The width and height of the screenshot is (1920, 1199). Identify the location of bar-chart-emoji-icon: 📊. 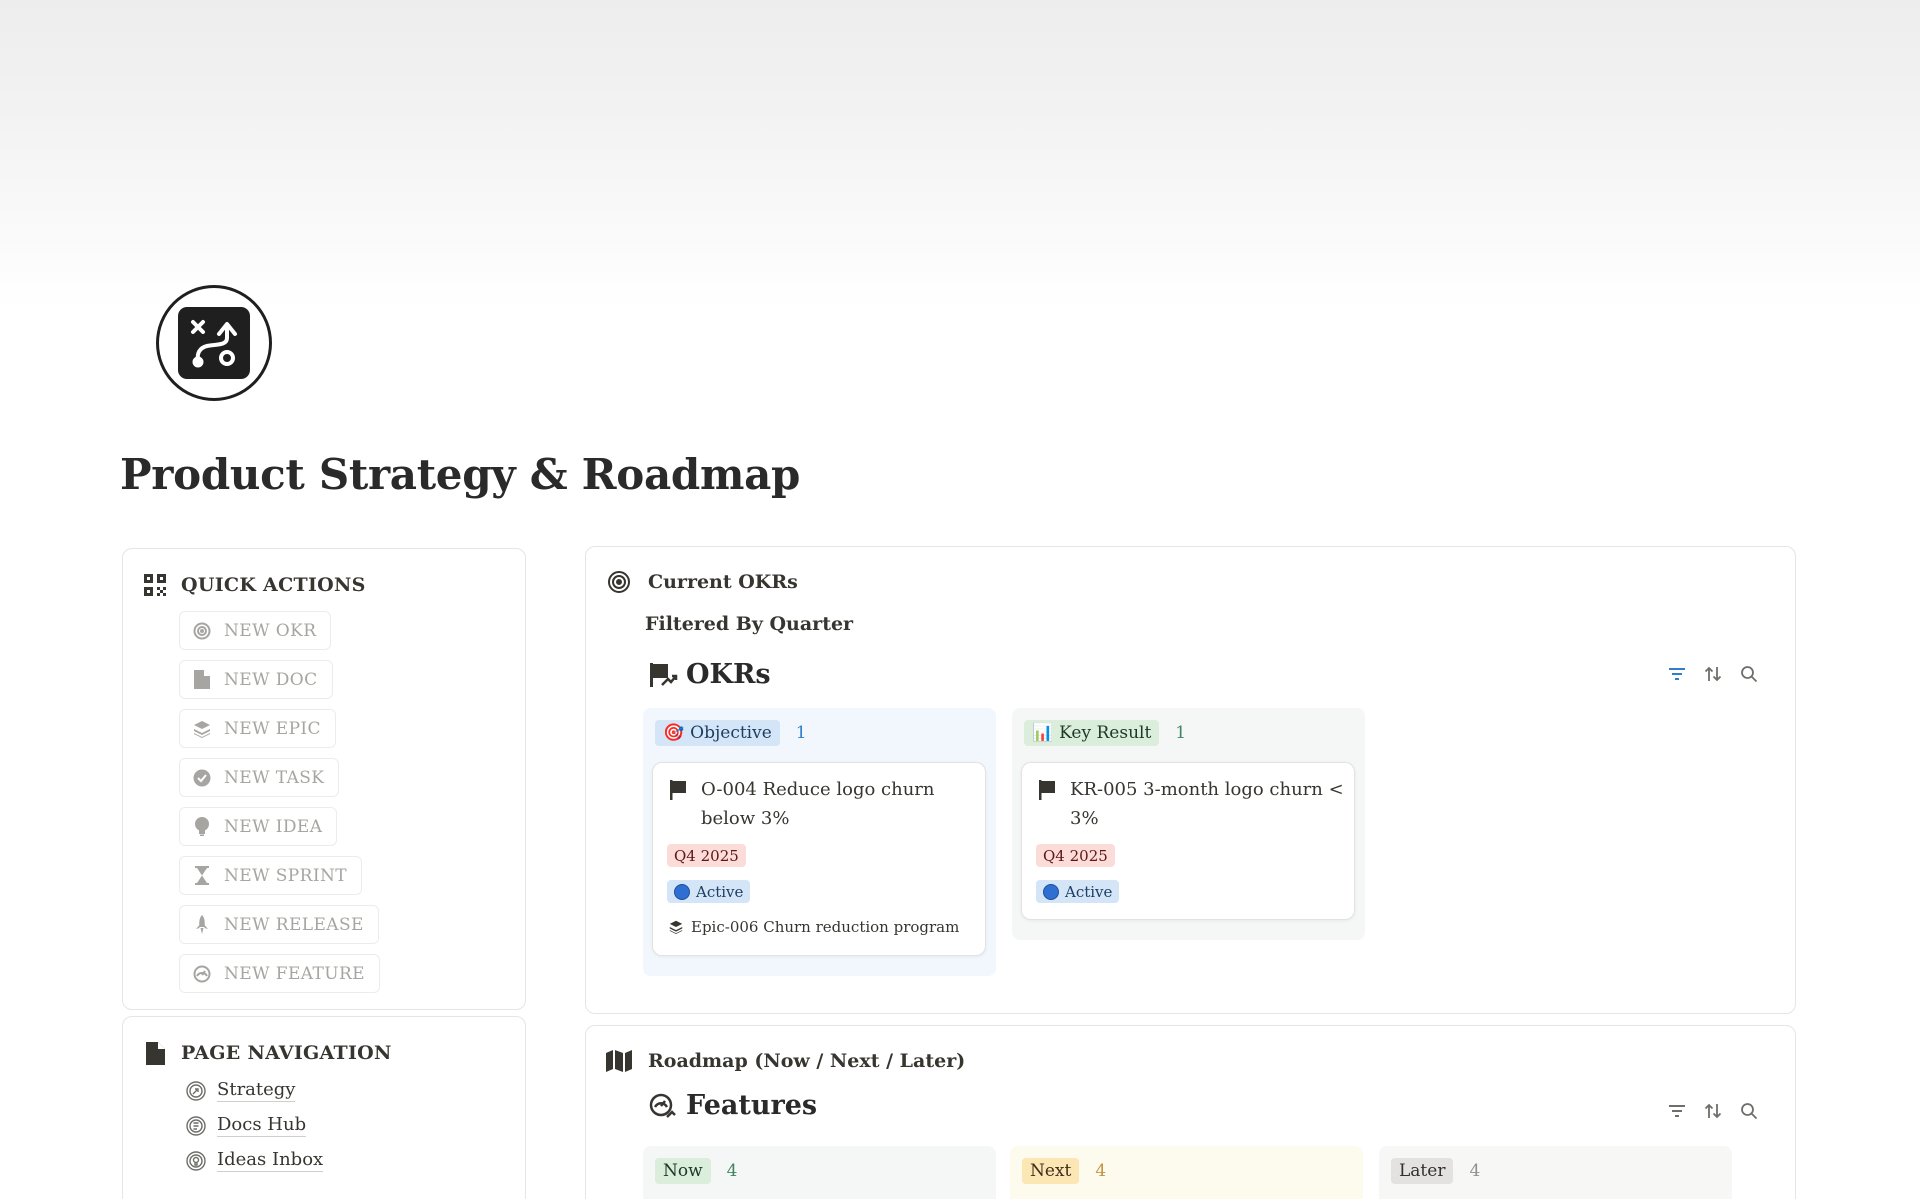
(1043, 733).